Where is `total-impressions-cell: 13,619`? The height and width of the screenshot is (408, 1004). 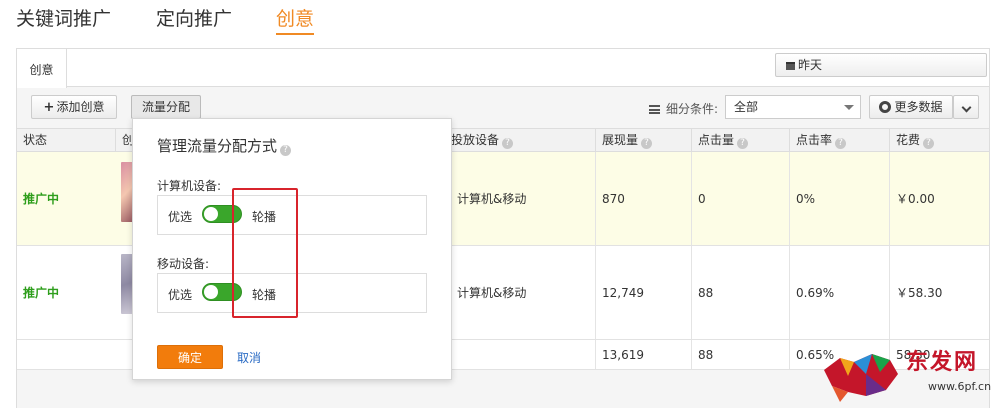 total-impressions-cell: 13,619 is located at coordinates (643, 354).